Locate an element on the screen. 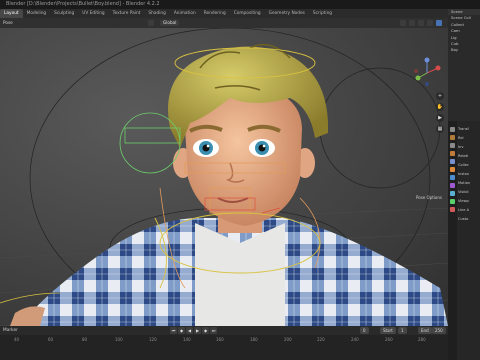  jump-end-icon: ⏭ is located at coordinates (213, 330).